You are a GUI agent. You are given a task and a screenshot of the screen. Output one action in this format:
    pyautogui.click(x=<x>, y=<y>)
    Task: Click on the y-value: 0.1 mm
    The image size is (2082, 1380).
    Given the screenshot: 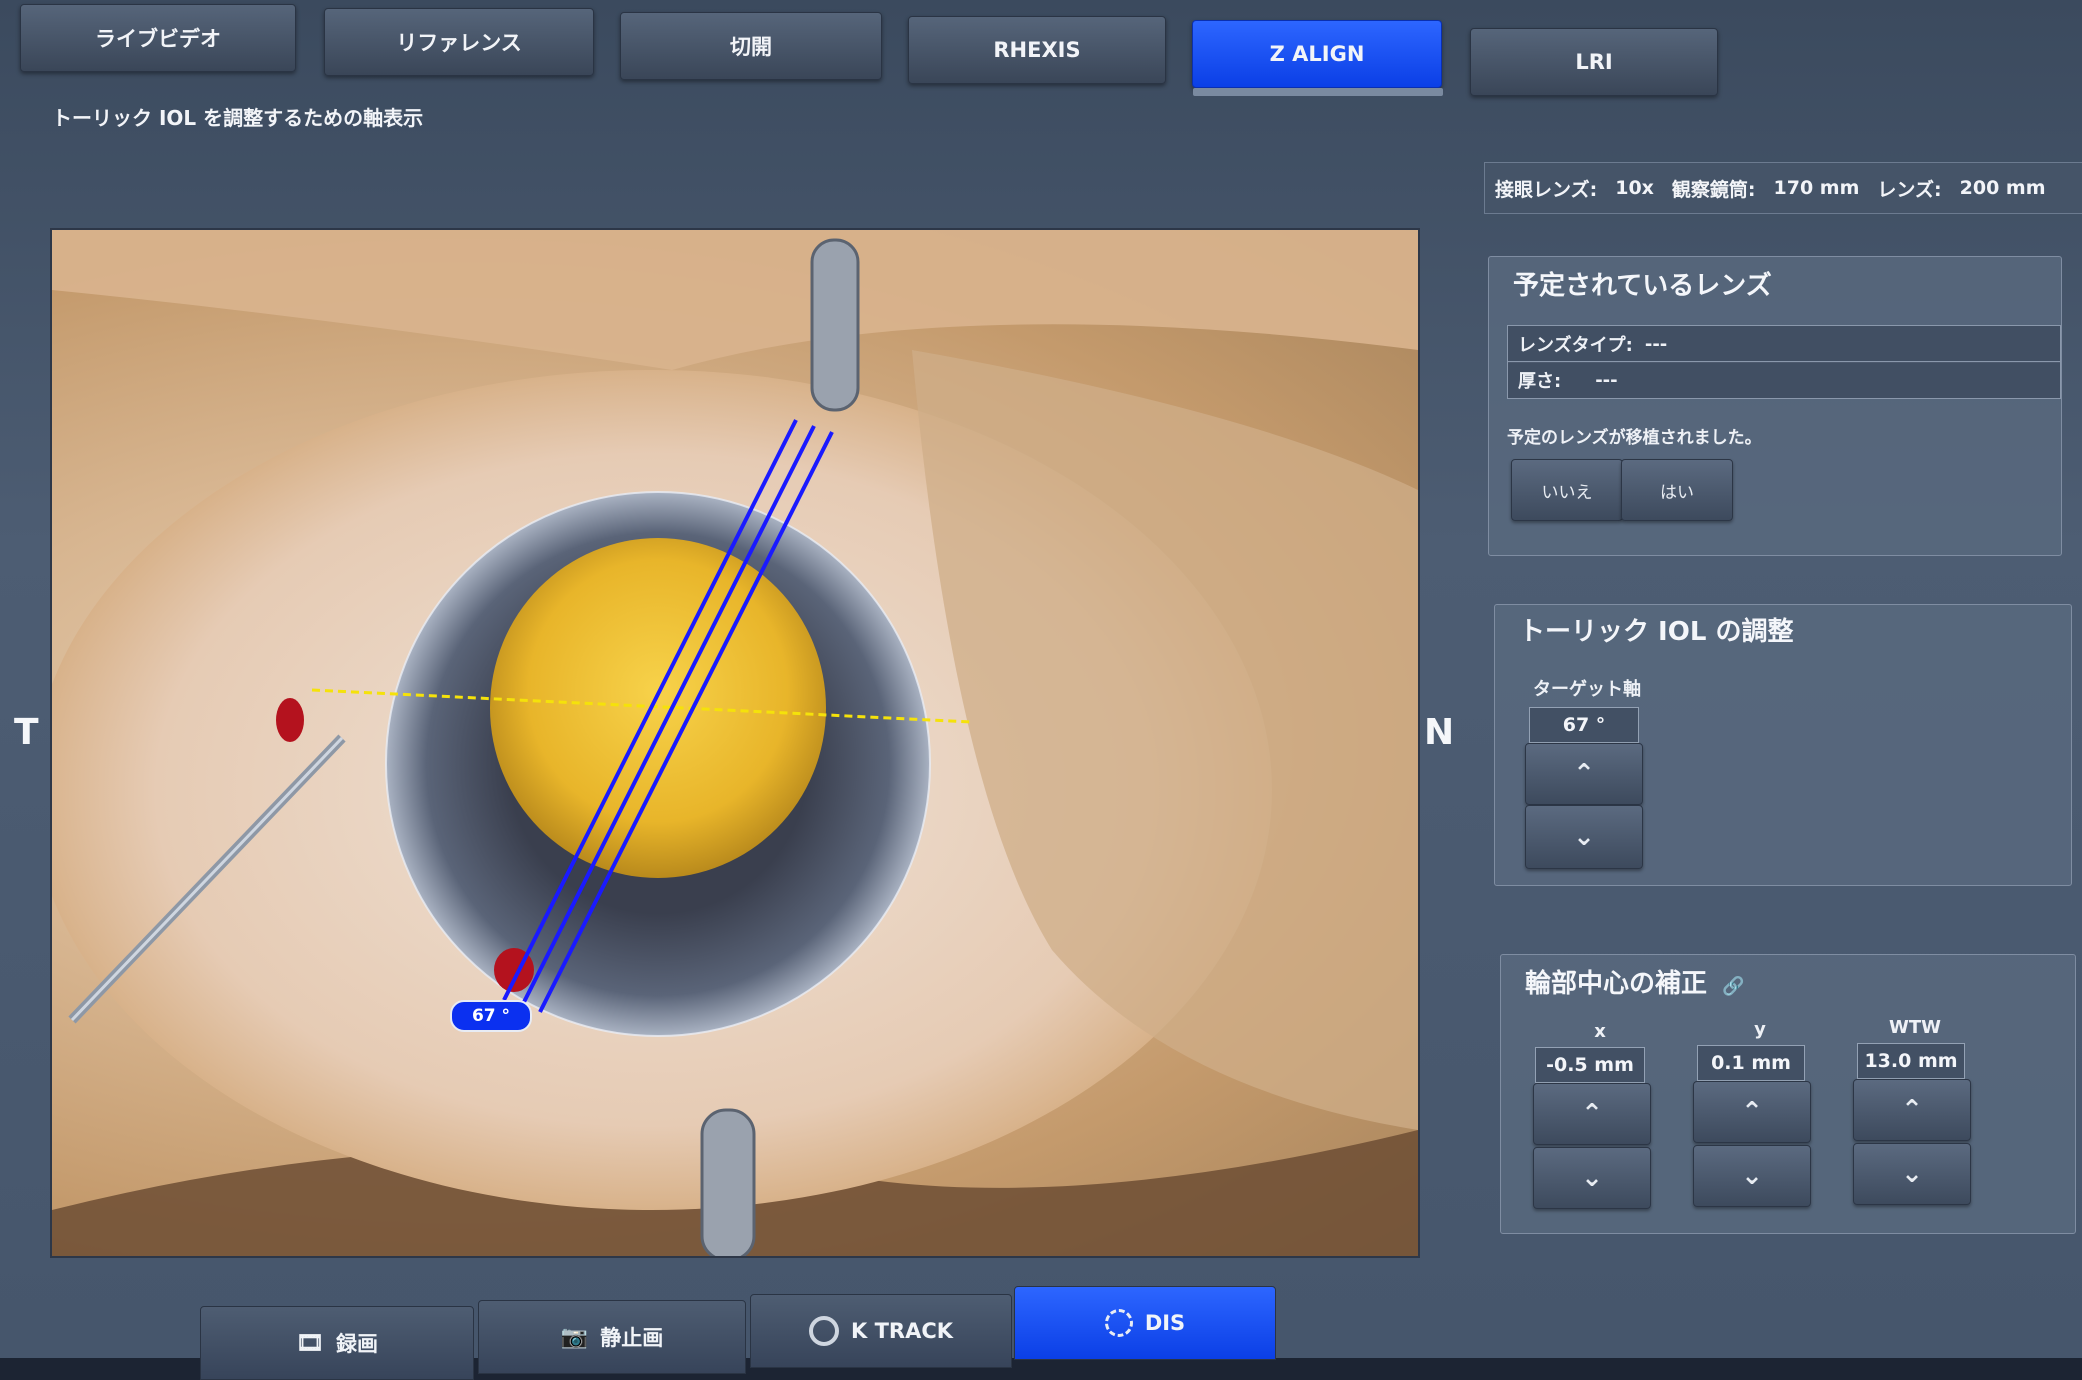 What is the action you would take?
    pyautogui.click(x=1751, y=1063)
    